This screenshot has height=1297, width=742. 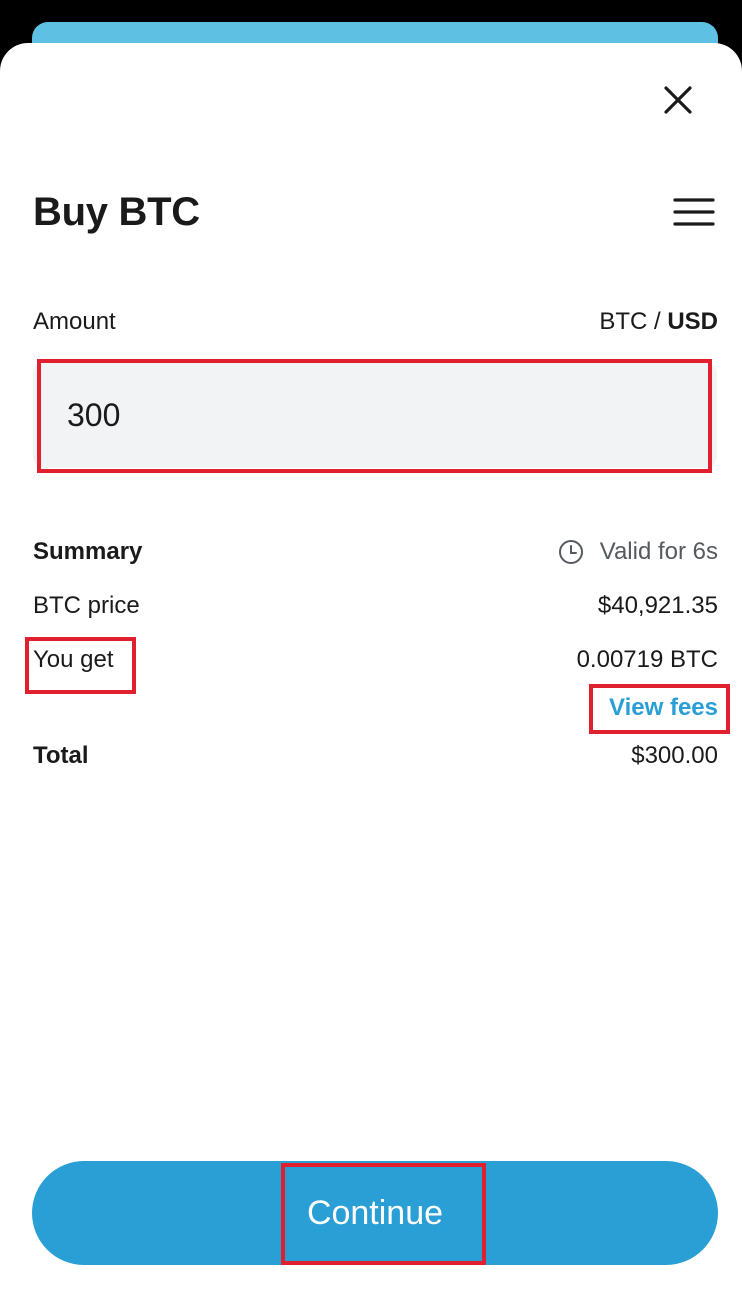 I want to click on amount-label: Amount, so click(x=74, y=321).